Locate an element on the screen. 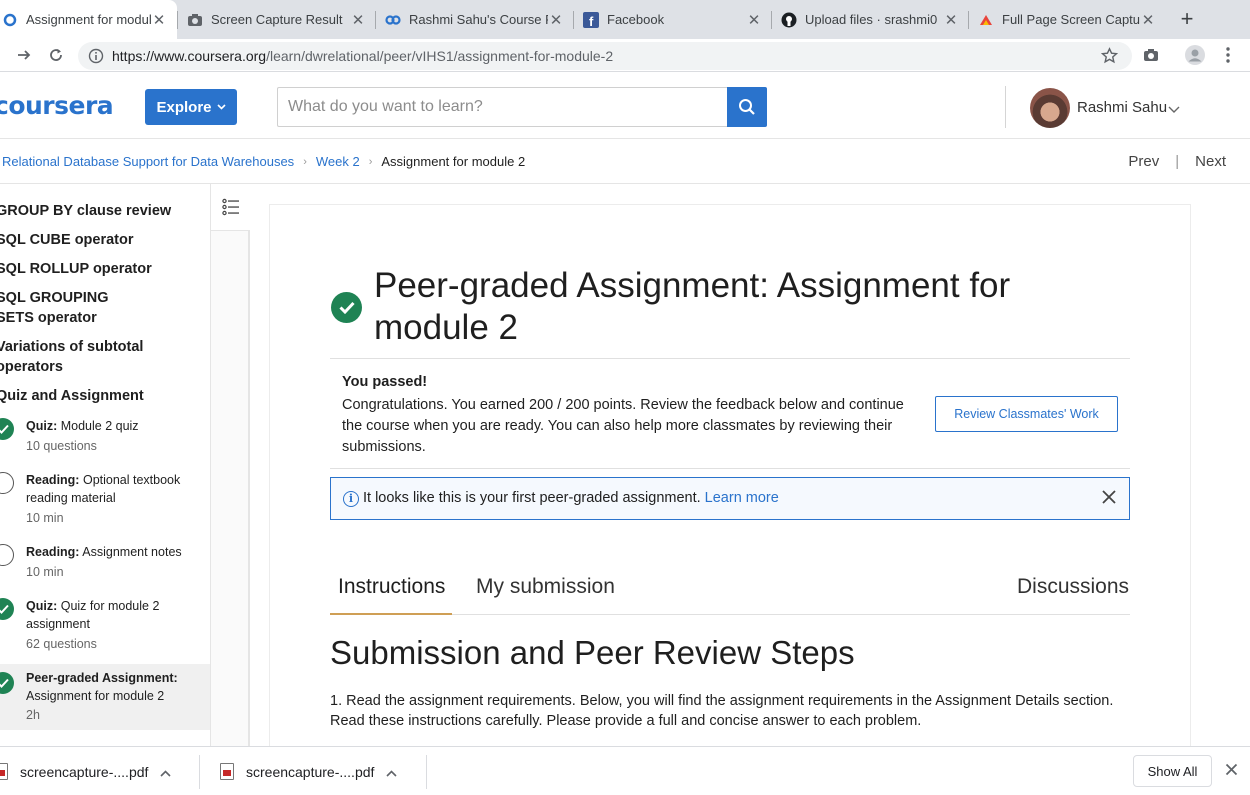 This screenshot has width=1250, height=795. learn-more-link: Learn more is located at coordinates (742, 498).